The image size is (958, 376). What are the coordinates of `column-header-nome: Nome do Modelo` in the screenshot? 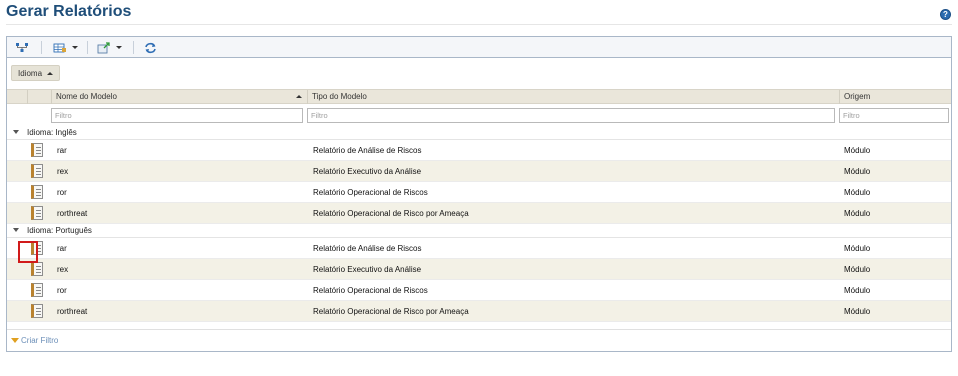 It's located at (179, 97).